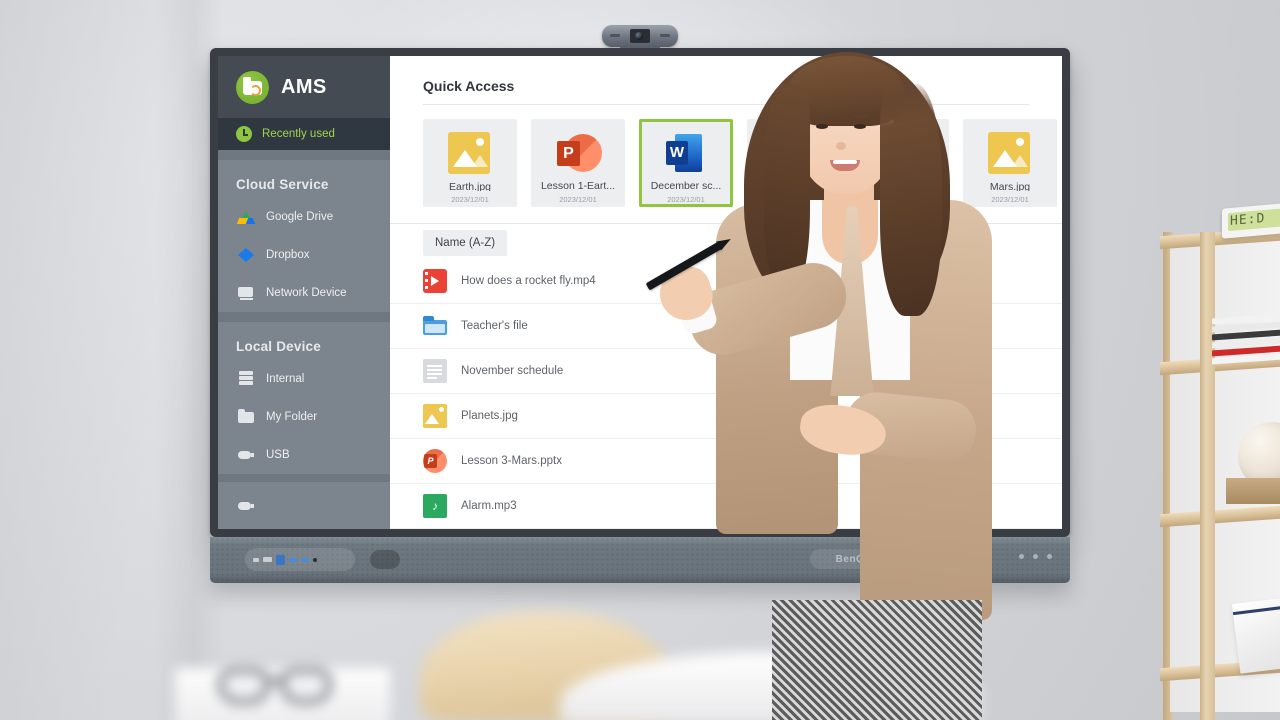 Image resolution: width=1280 pixels, height=720 pixels. Describe the element at coordinates (469, 86) in the screenshot. I see `quick-access-title: Quick Access` at that location.